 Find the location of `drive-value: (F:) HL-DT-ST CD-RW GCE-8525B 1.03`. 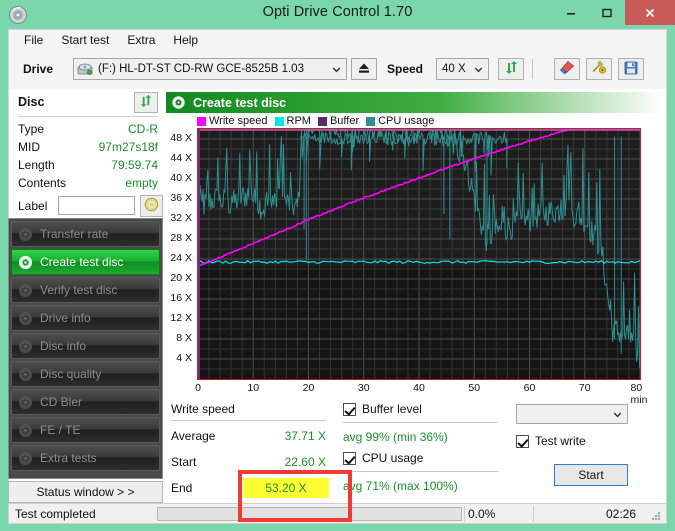

drive-value: (F:) HL-DT-ST CD-RW GCE-8525B 1.03 is located at coordinates (201, 69).